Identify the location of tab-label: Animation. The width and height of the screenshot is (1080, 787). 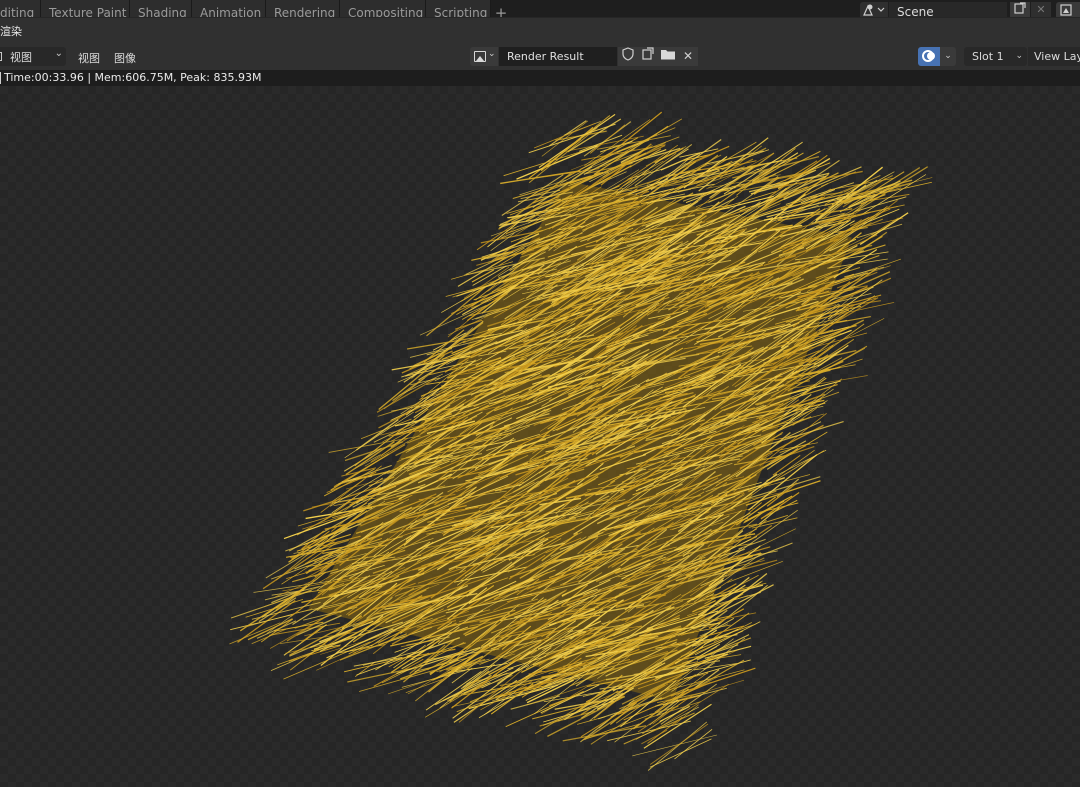
(231, 11).